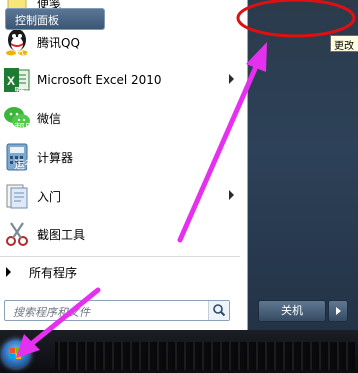  What do you see at coordinates (8, 272) in the screenshot?
I see `triangle-right-icon` at bounding box center [8, 272].